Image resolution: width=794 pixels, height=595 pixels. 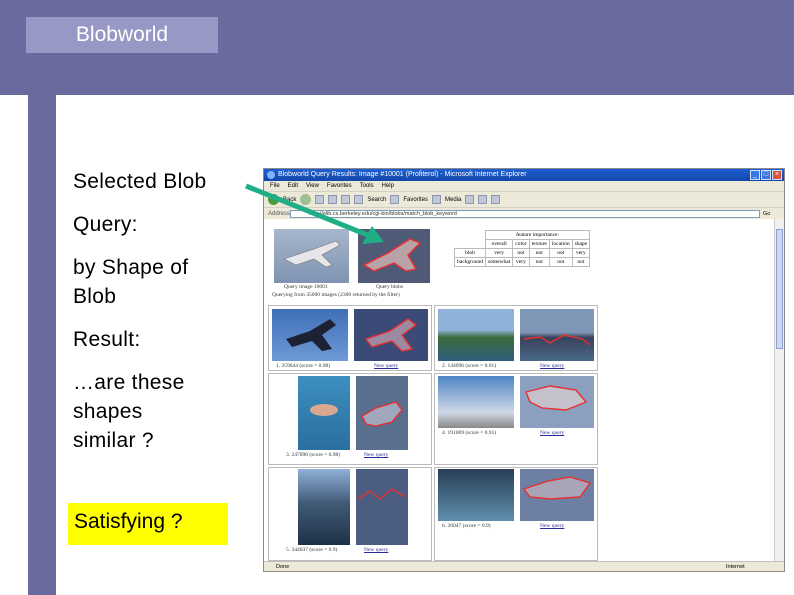 I want to click on annotation-arrow-layer, so click(x=314, y=213).